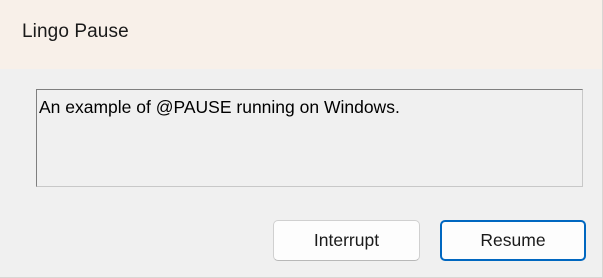 The image size is (603, 278). I want to click on window-title: Lingo Pause, so click(75, 31).